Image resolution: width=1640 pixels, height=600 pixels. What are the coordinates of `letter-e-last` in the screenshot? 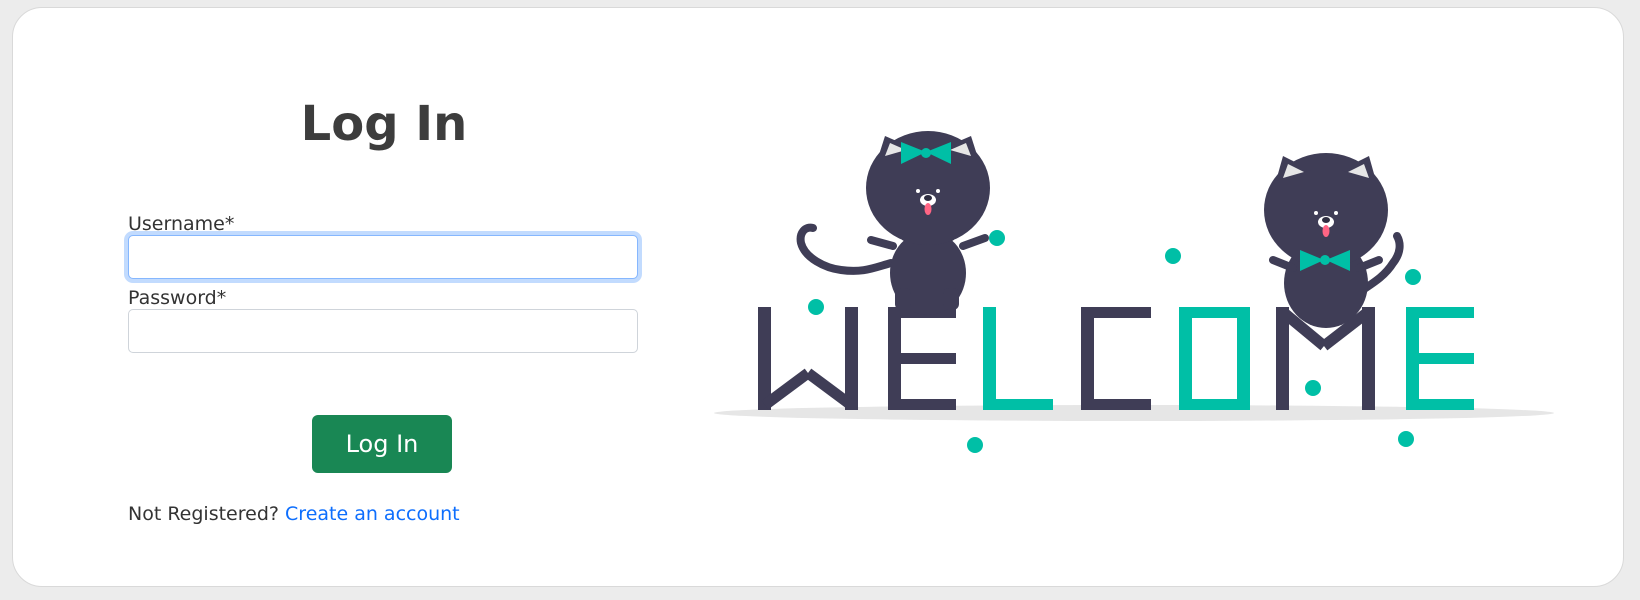 It's located at (1440, 358).